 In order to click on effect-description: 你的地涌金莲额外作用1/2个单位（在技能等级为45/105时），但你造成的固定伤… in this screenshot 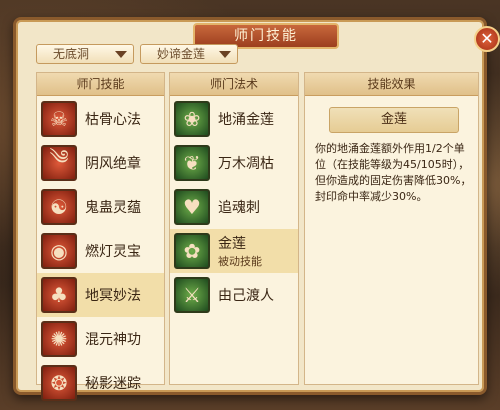, I will do `click(393, 172)`.